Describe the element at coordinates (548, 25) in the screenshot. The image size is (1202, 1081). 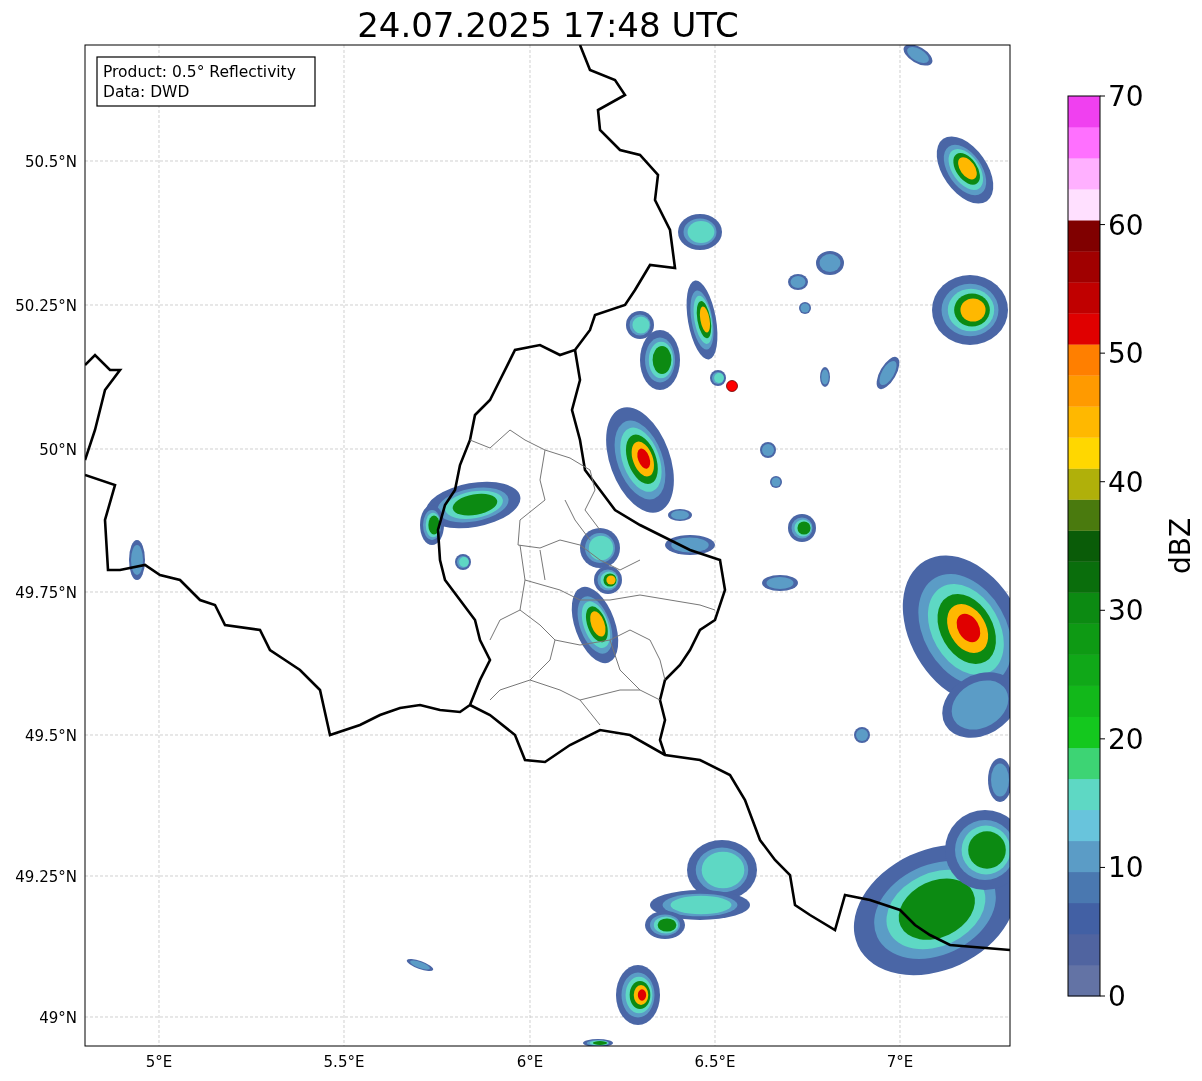
I see `chart-title: 24.07.2025 17:48 UTC` at that location.